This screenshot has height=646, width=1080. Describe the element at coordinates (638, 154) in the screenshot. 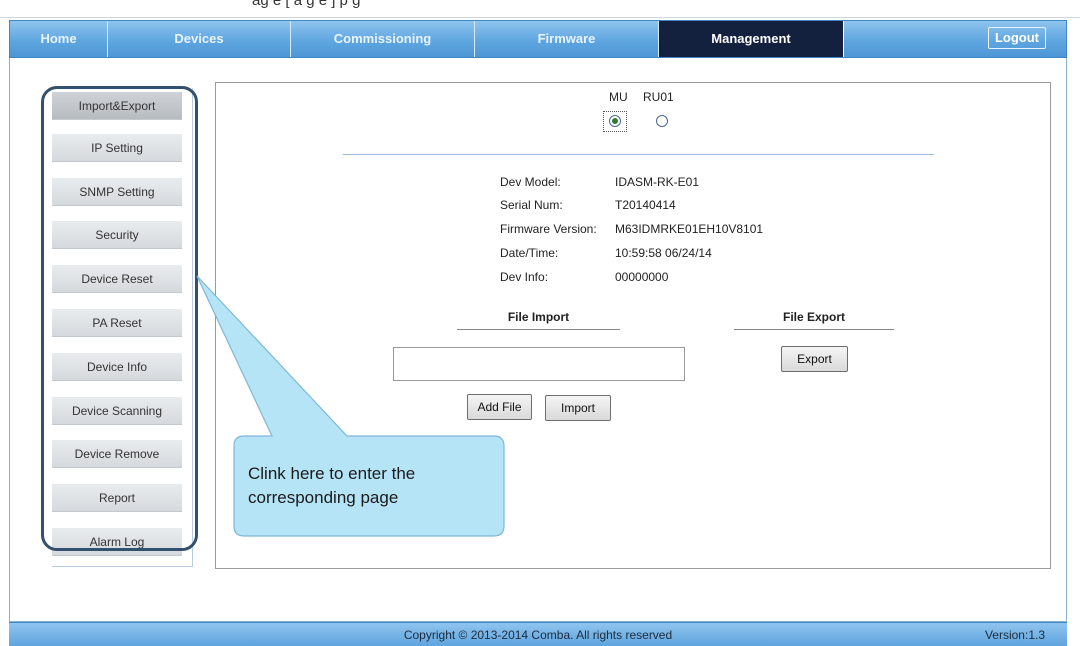

I see `section-divider` at that location.